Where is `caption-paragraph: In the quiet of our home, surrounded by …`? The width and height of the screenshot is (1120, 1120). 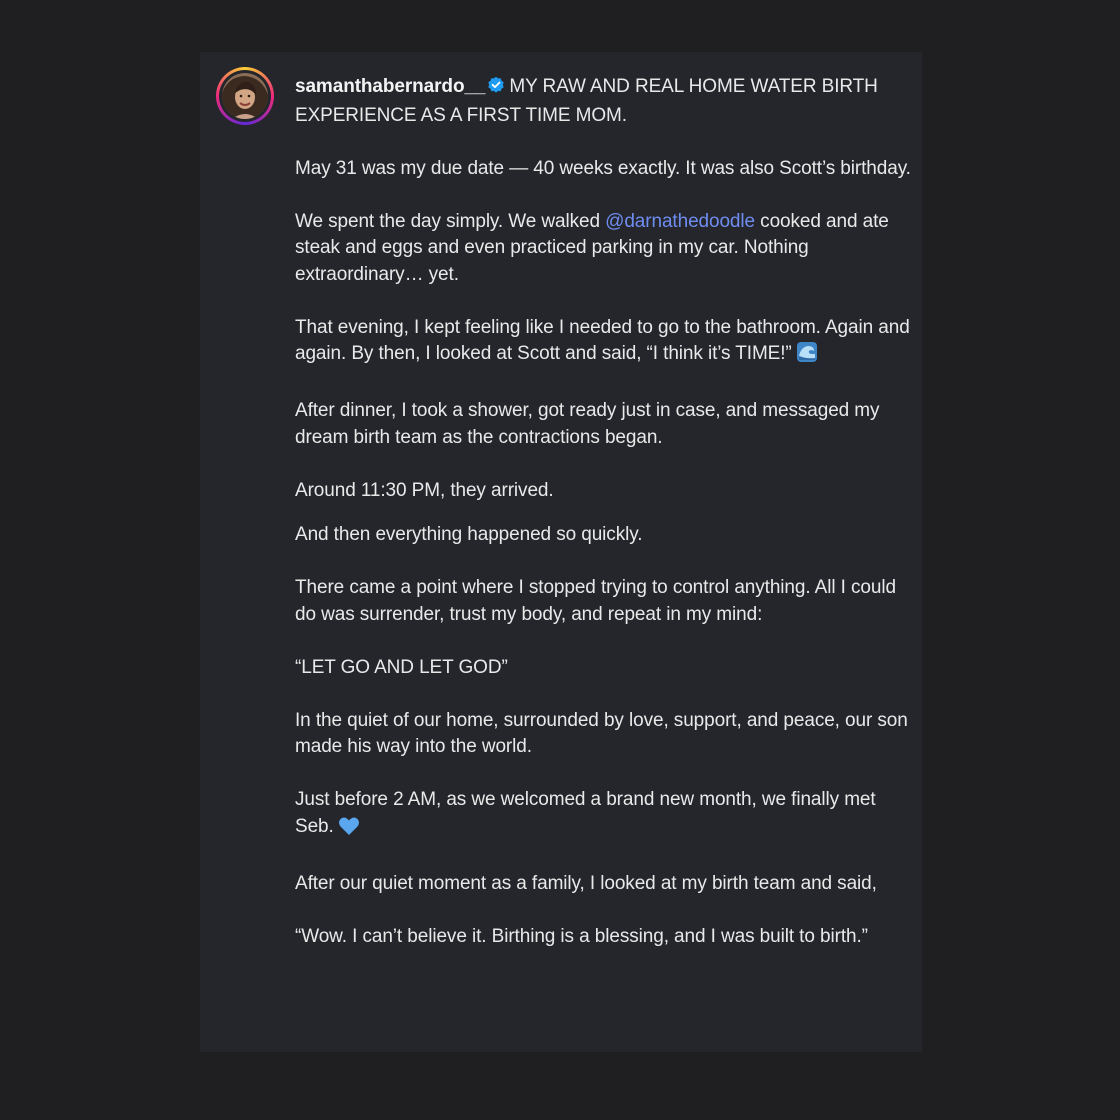
caption-paragraph: In the quiet of our home, surrounded by … is located at coordinates (601, 733).